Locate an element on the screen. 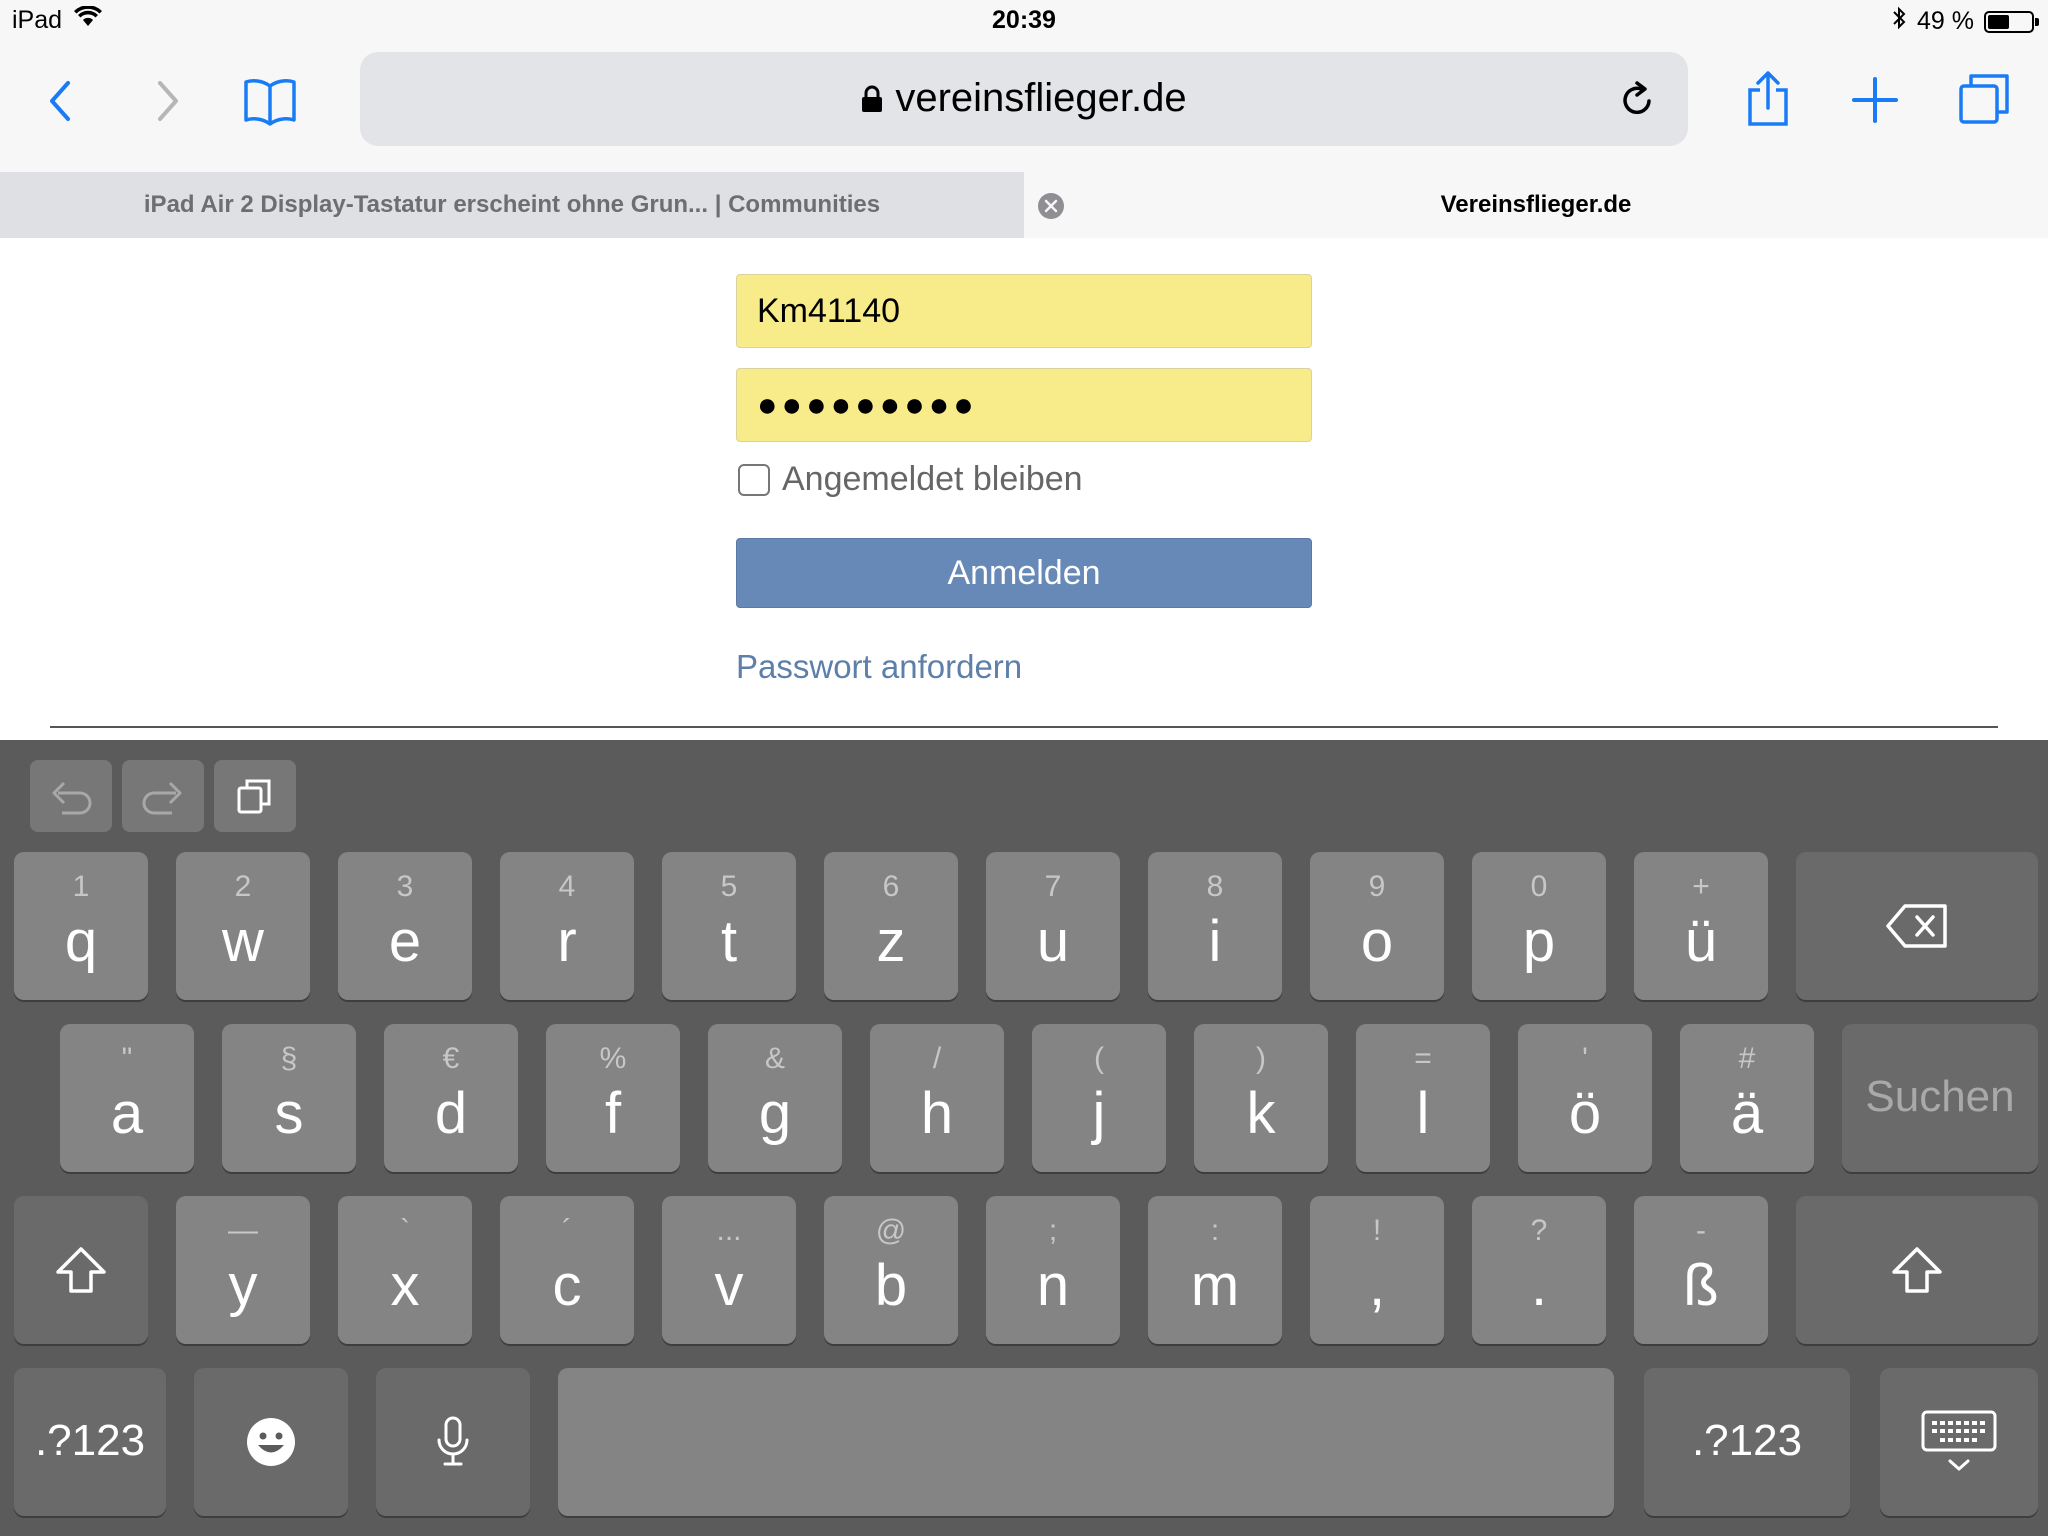  key-e: 3e is located at coordinates (405, 926).